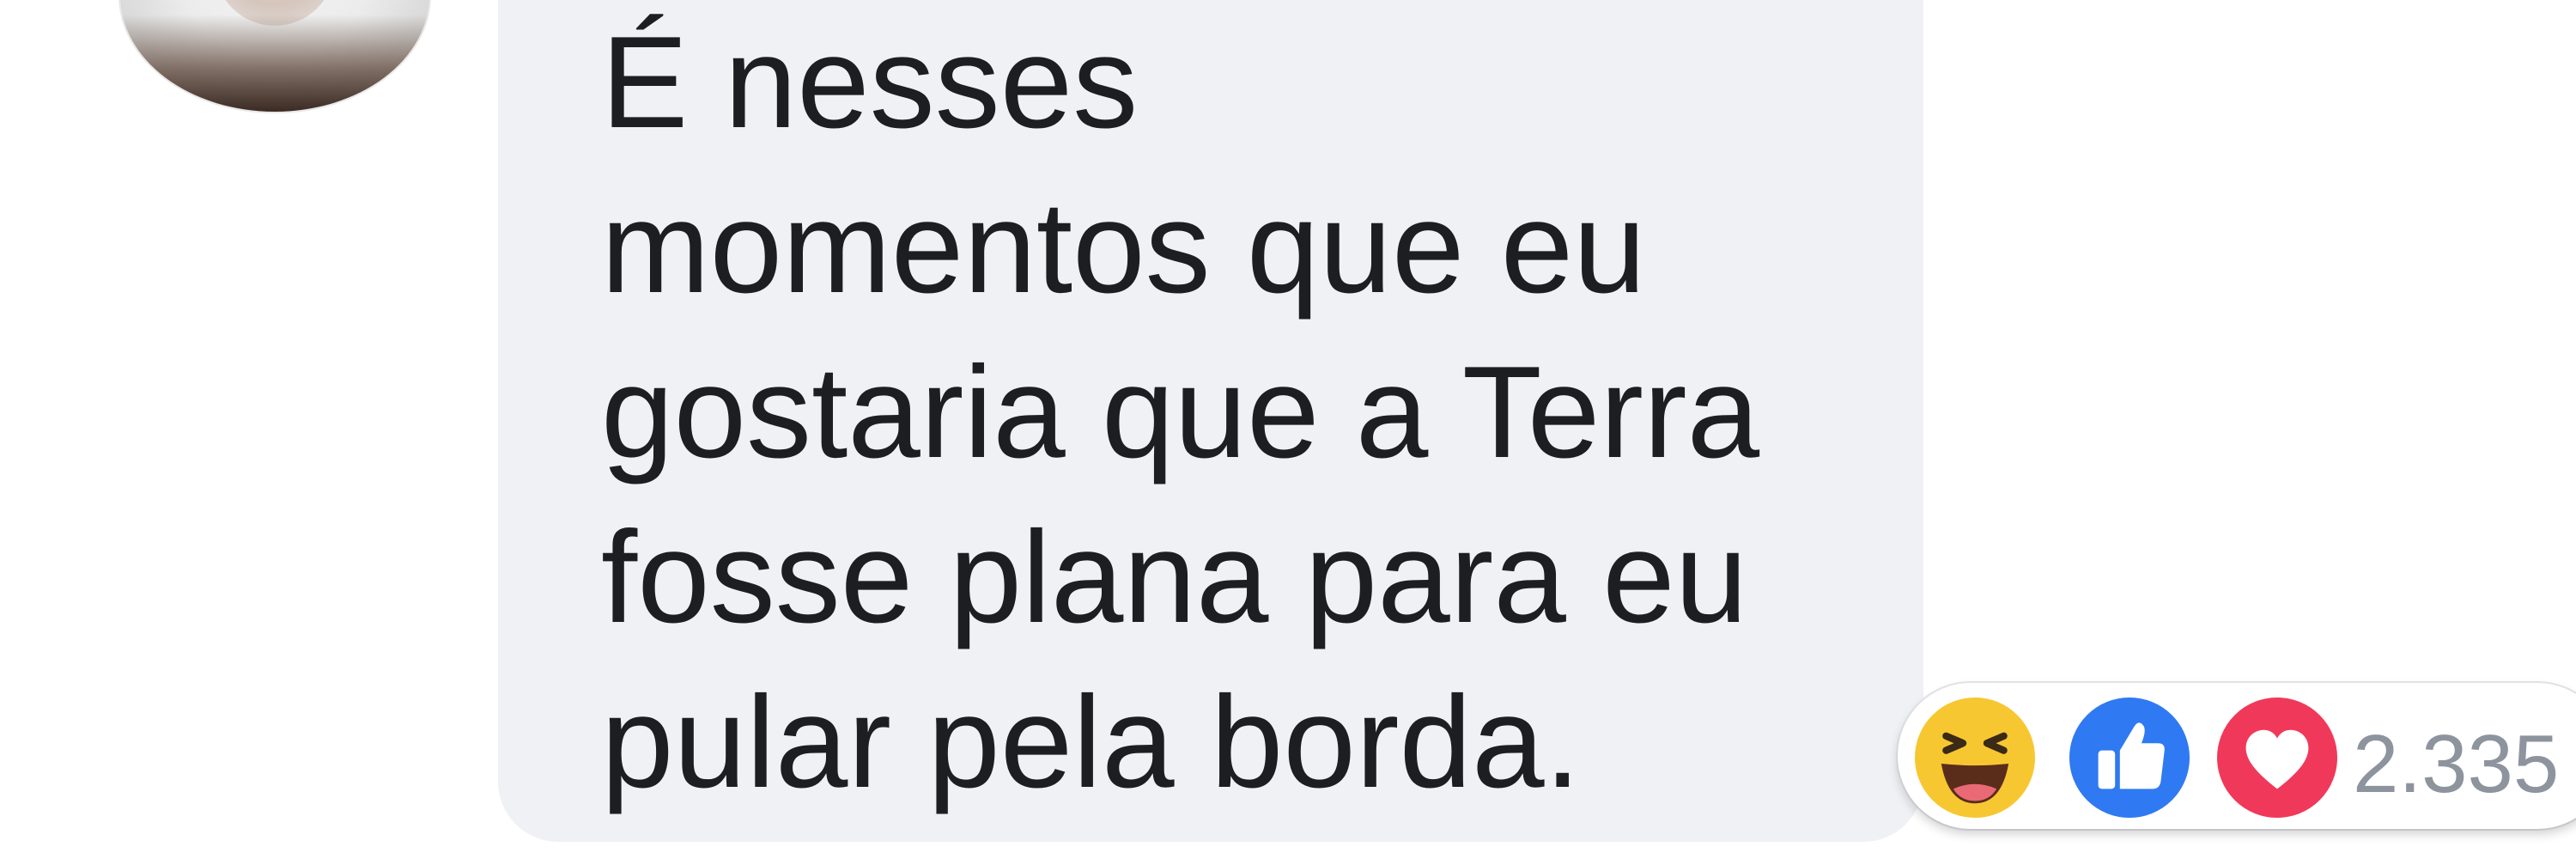  Describe the element at coordinates (274, 63) in the screenshot. I see `avatar-shade` at that location.